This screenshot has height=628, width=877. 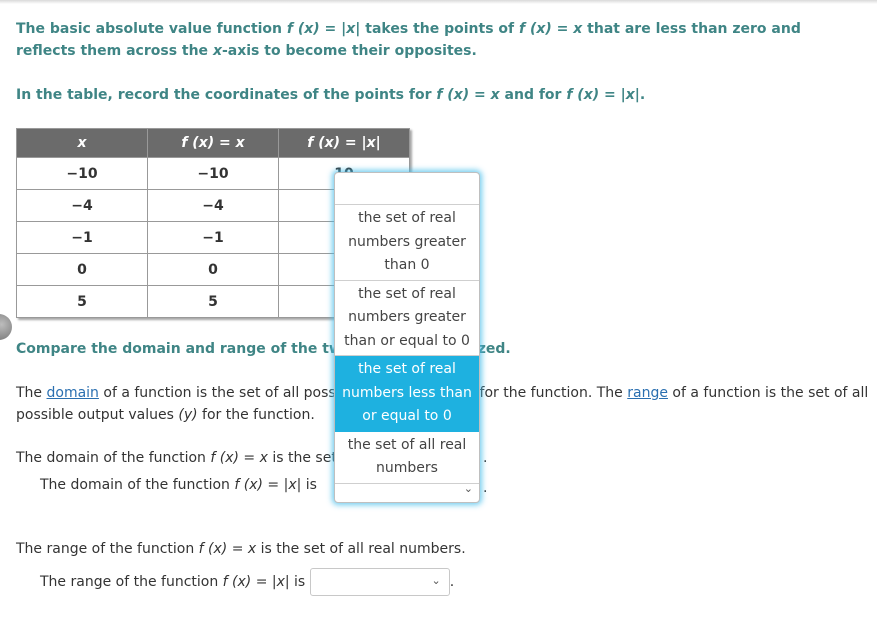 I want to click on range-line1-a: The range of the function, so click(x=107, y=549).